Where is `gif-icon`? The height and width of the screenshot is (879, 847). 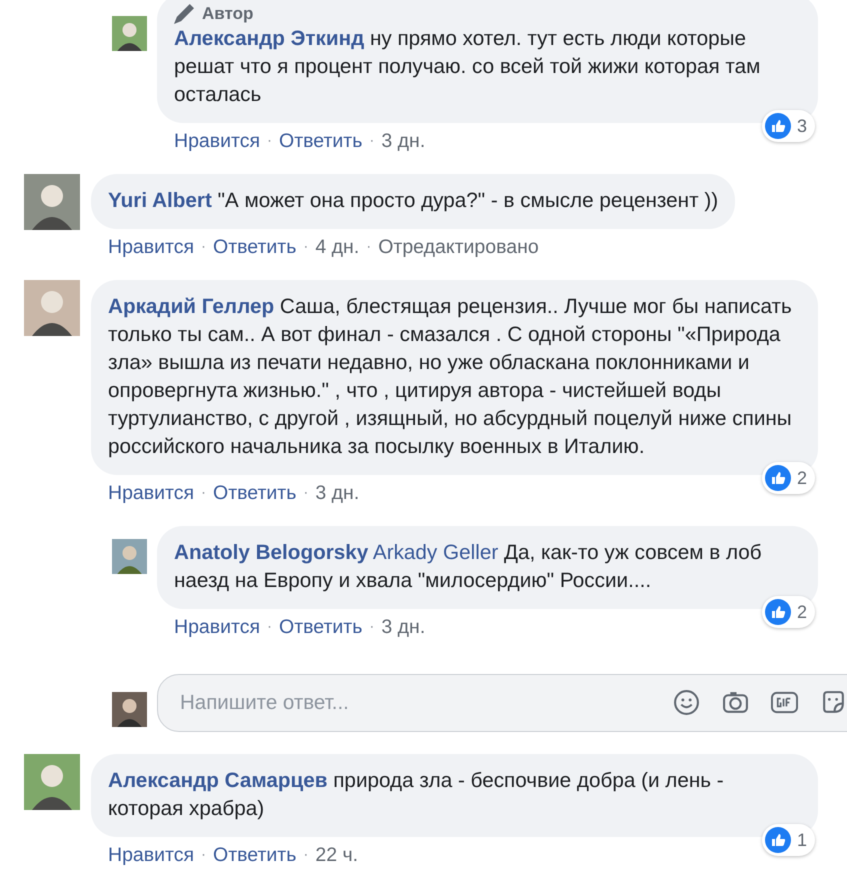 gif-icon is located at coordinates (784, 702).